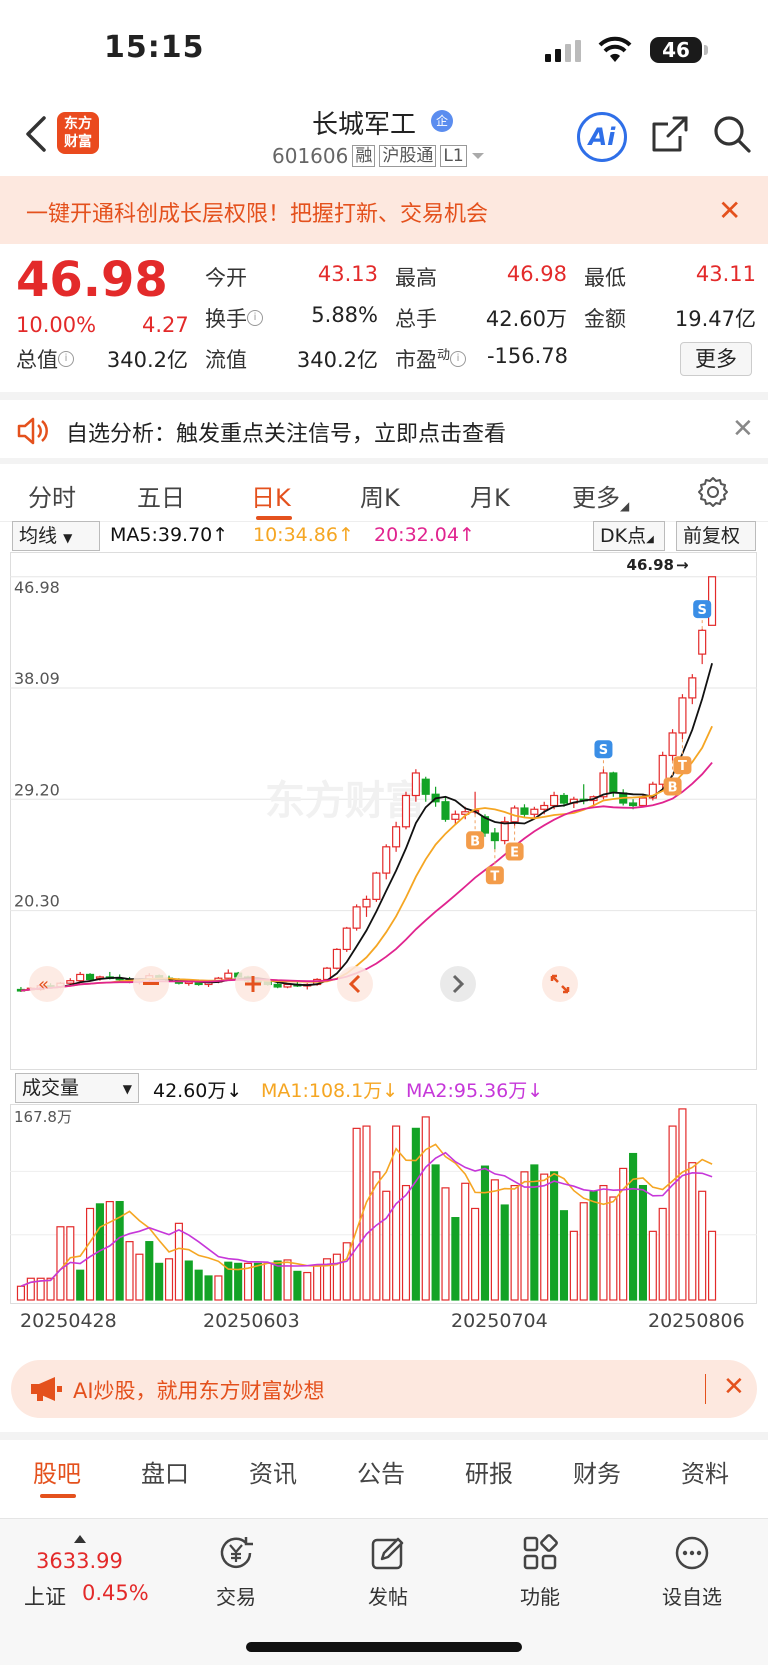 The image size is (768, 1665). I want to click on fullscreen-button, so click(560, 984).